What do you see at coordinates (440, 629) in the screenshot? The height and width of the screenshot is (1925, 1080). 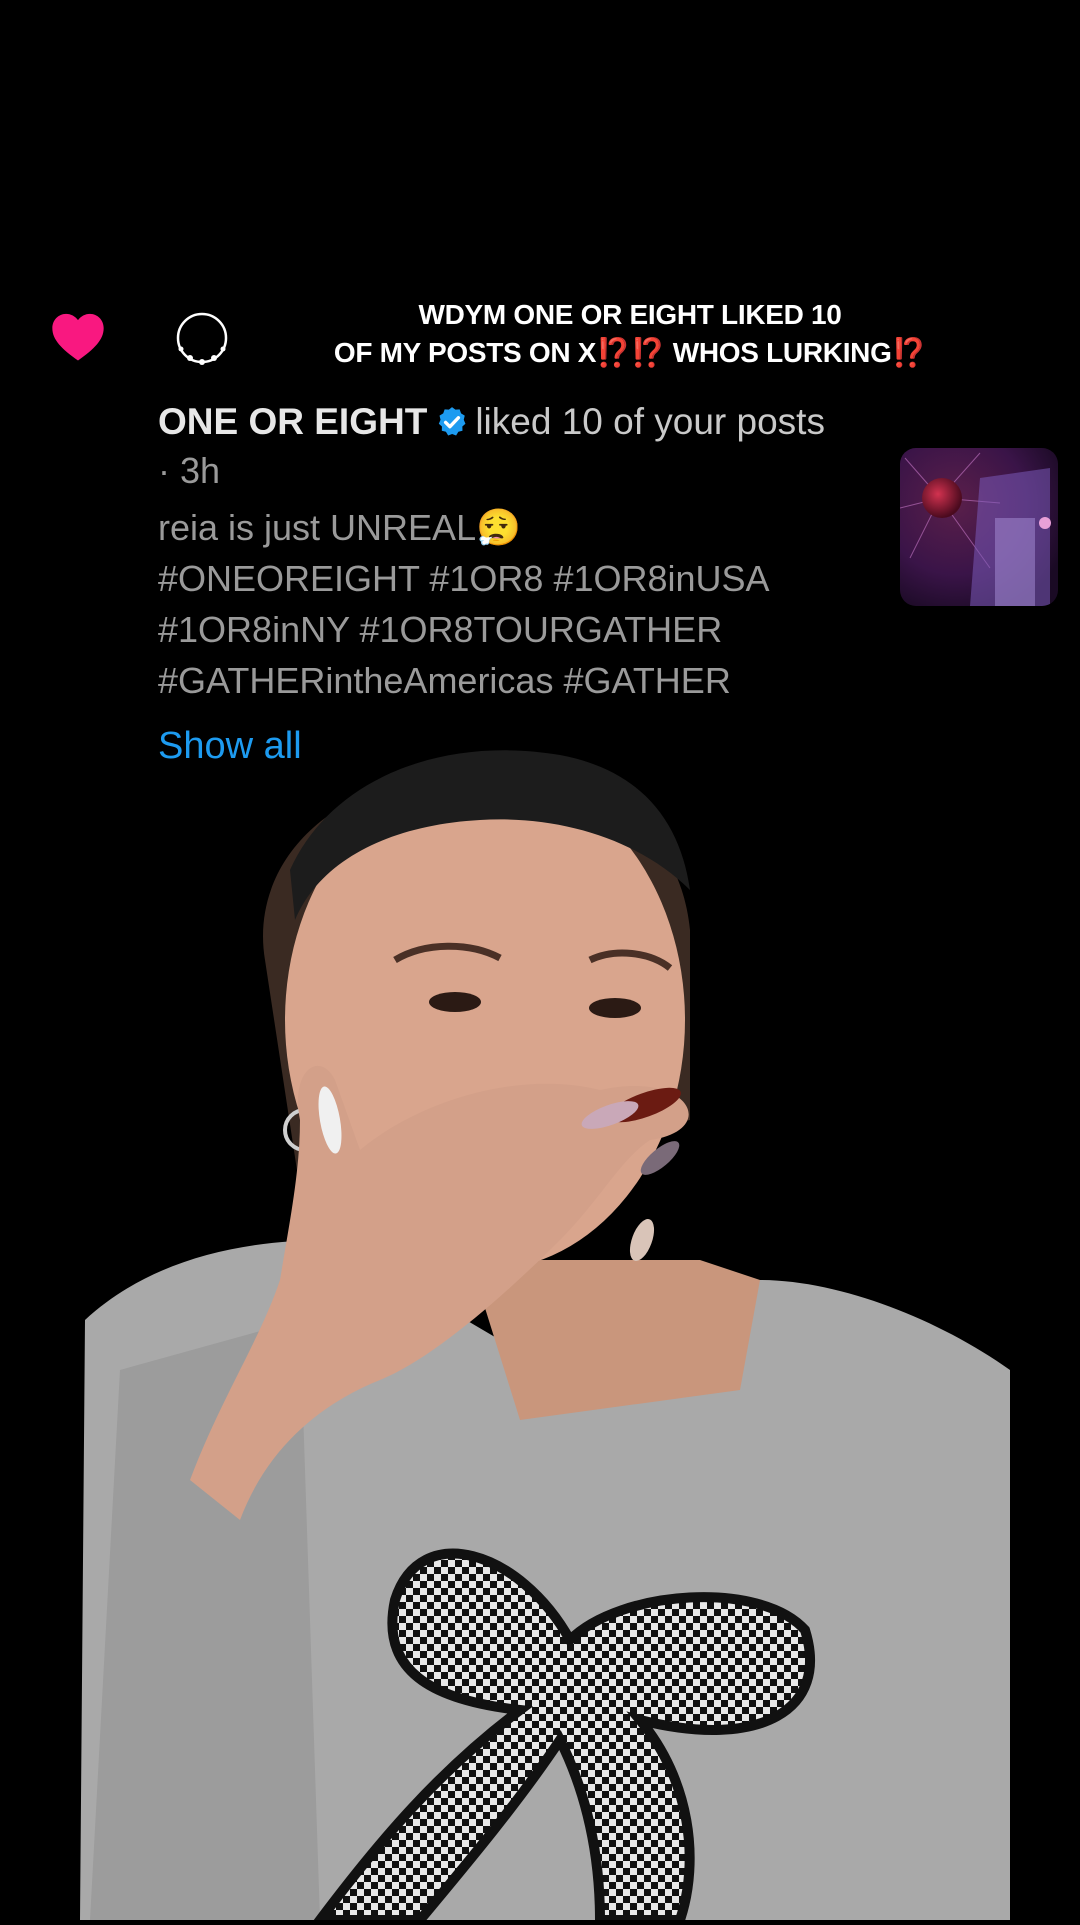 I see `post-hashtags-line: #1OR8inNY #1OR8TOURGATHER` at bounding box center [440, 629].